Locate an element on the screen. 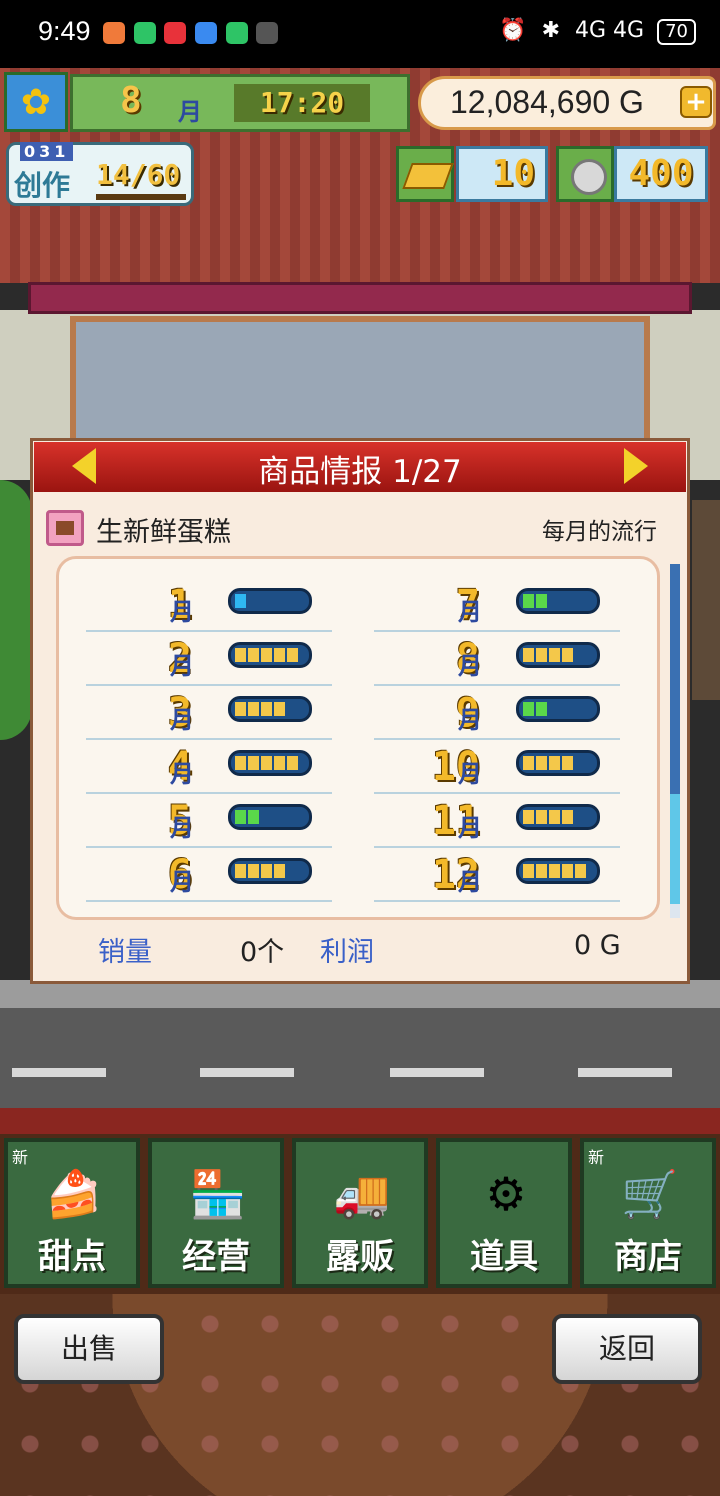  month-row: 4月 is located at coordinates (209, 766).